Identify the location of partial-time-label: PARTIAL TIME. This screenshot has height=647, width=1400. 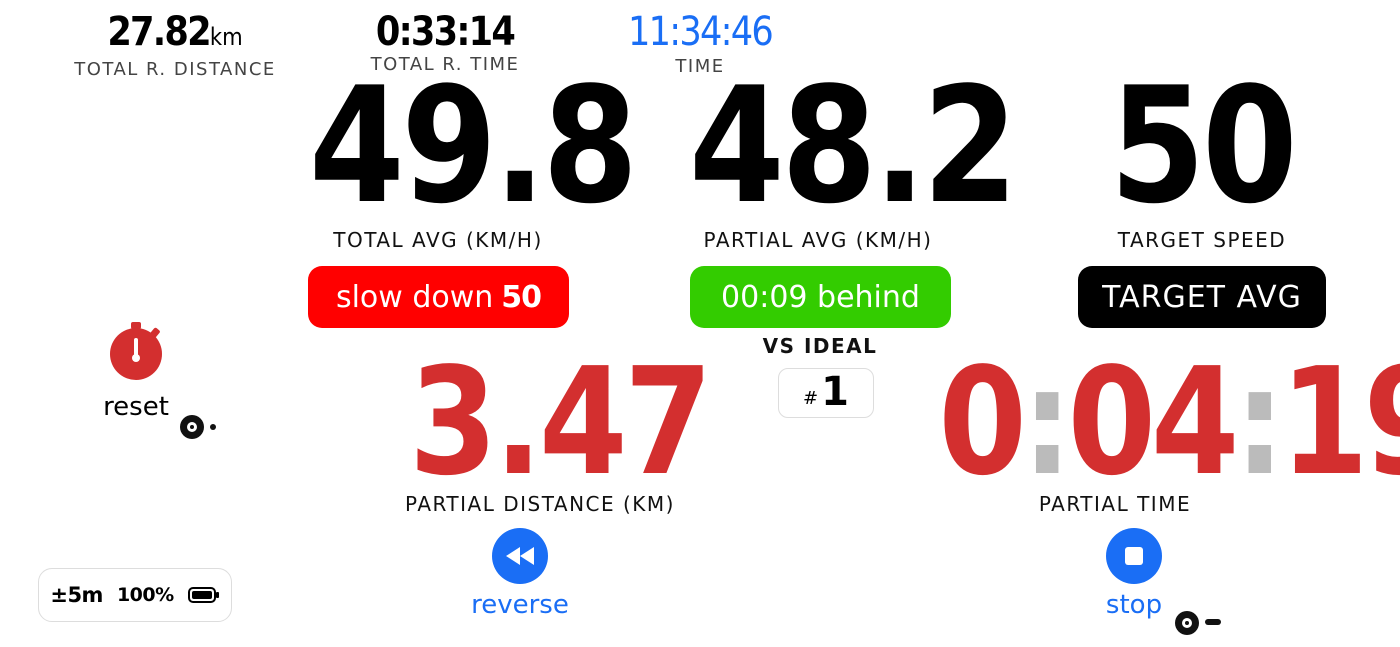
(1115, 504).